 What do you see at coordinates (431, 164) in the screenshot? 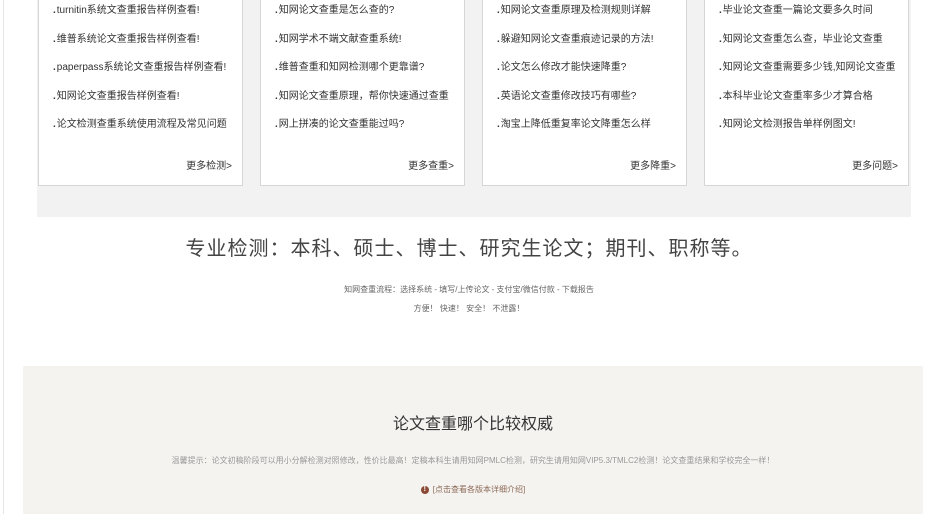
I see `more-check-link: 更多查重>` at bounding box center [431, 164].